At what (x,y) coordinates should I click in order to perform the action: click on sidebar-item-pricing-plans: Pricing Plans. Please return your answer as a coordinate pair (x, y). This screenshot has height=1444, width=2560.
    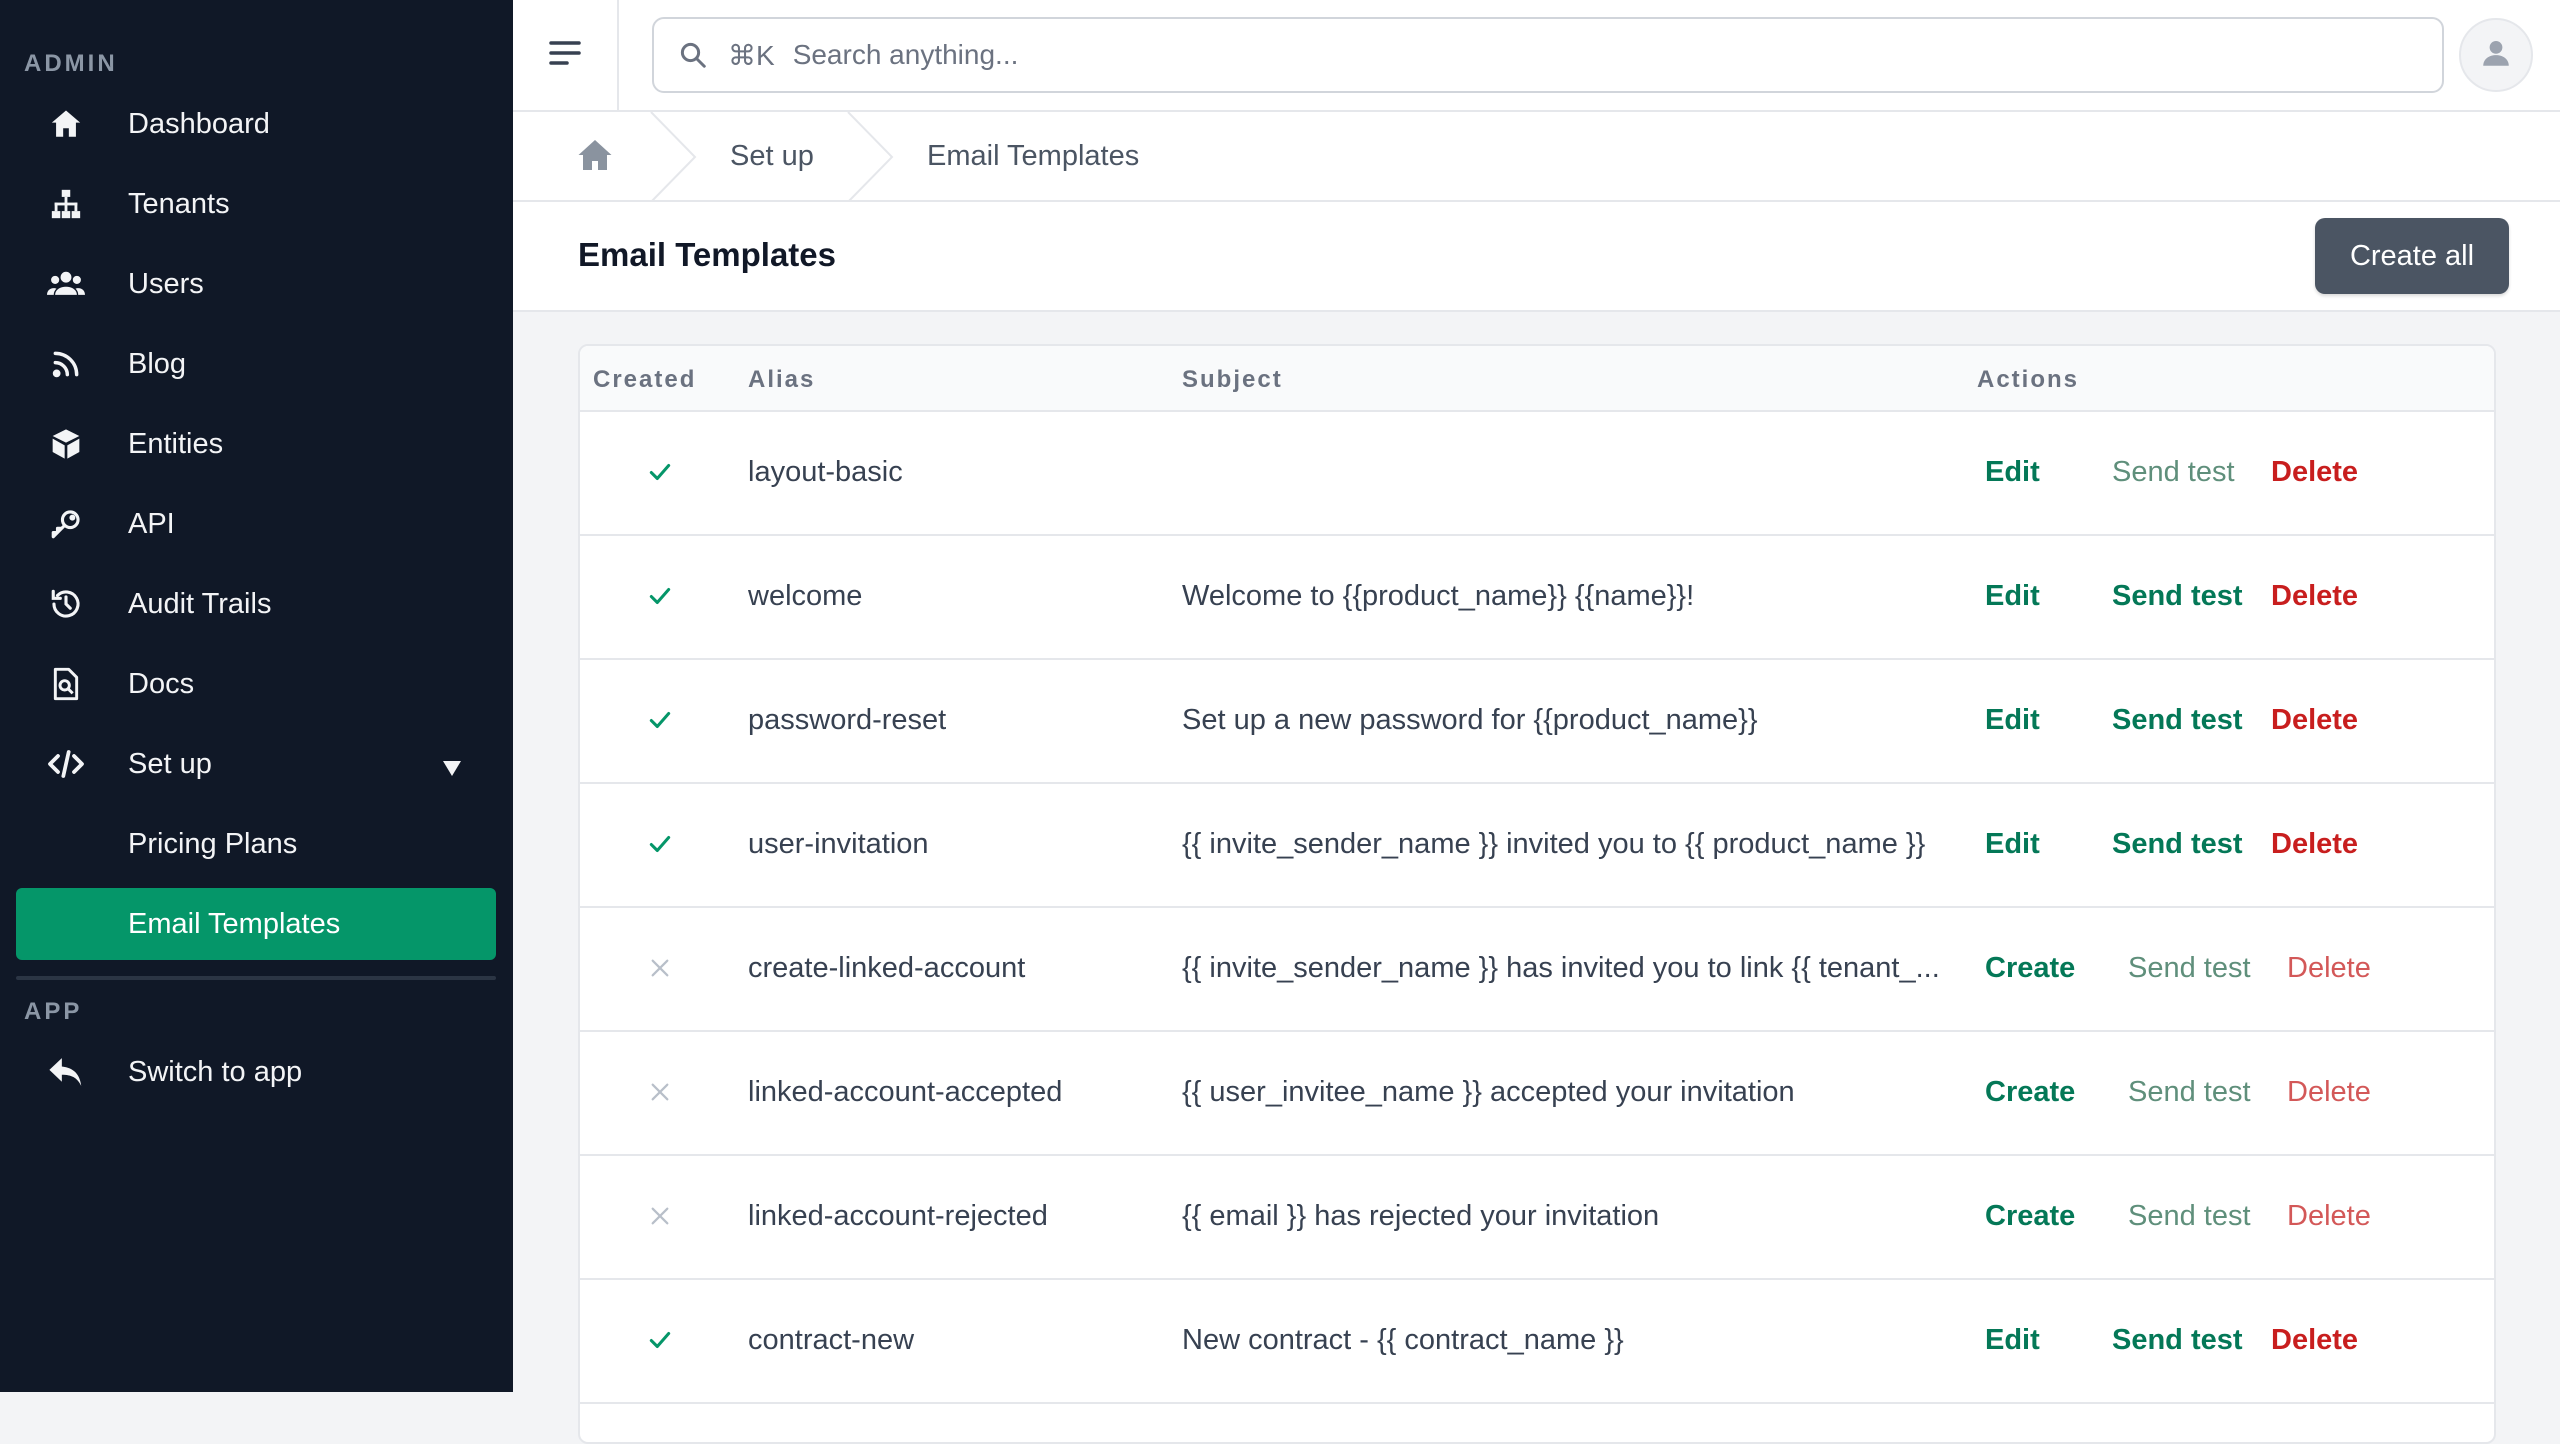
    Looking at the image, I should click on (256, 844).